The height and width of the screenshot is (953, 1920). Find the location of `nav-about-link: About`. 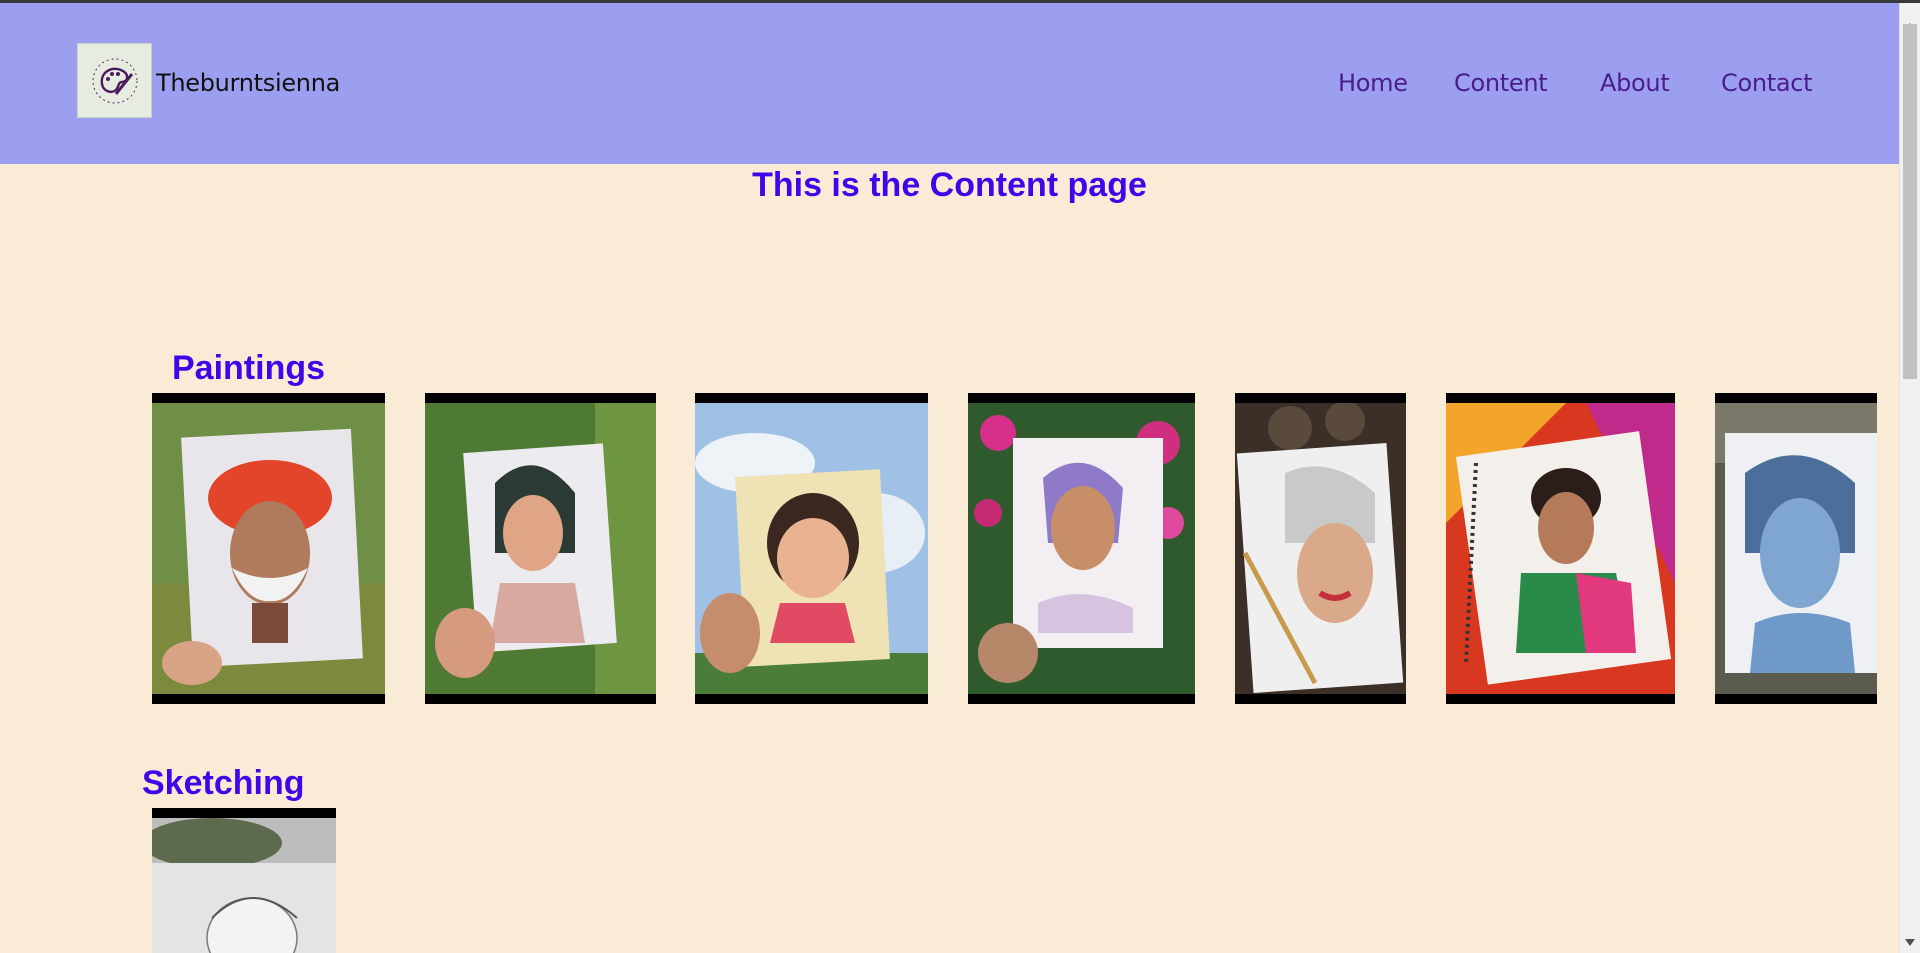

nav-about-link: About is located at coordinates (1635, 83).